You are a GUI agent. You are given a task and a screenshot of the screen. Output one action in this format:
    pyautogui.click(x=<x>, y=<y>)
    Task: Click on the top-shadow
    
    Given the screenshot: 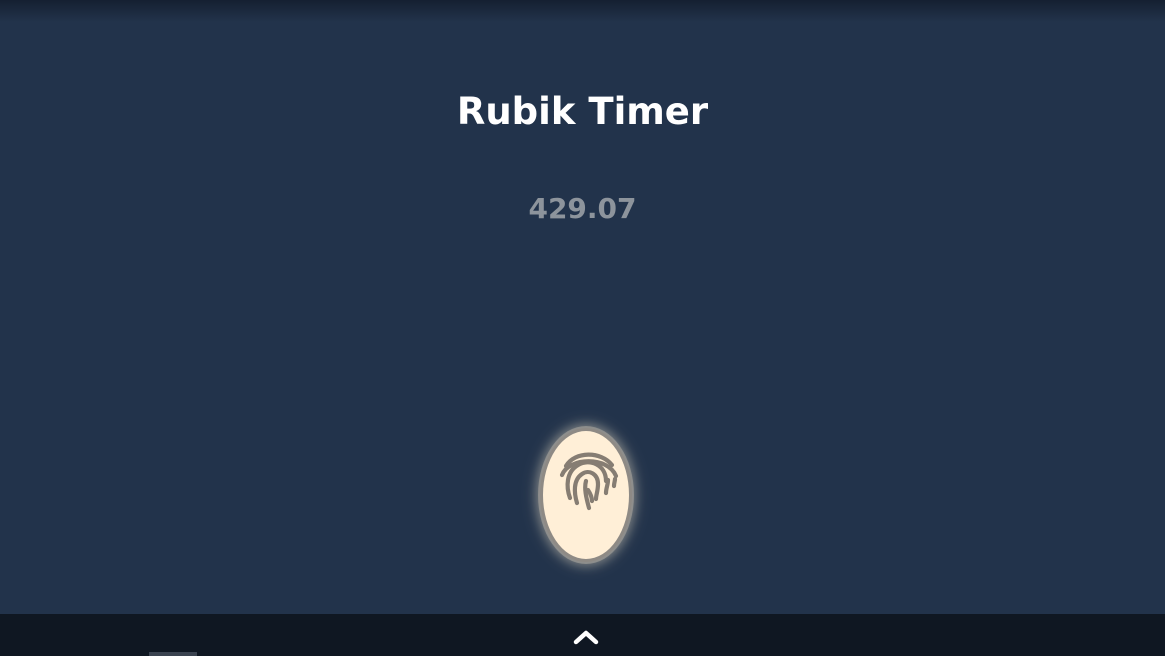 What is the action you would take?
    pyautogui.click(x=582, y=11)
    